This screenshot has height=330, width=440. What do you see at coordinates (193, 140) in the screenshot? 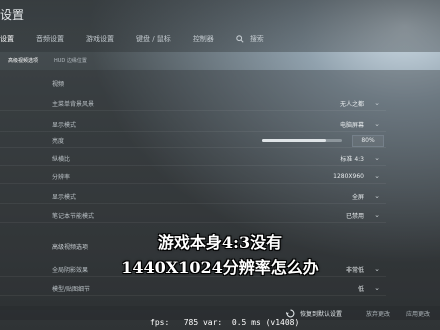
I see `row-brightness: 亮度 80%` at bounding box center [193, 140].